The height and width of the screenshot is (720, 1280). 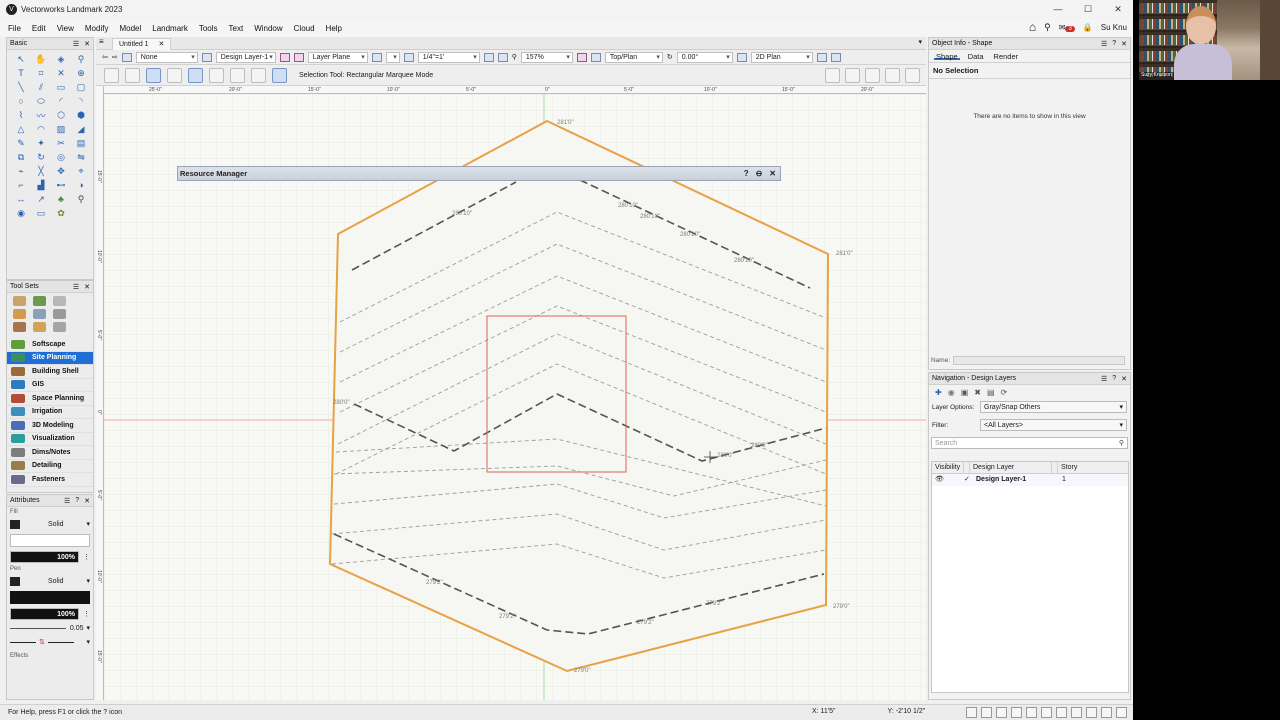 What do you see at coordinates (1031, 712) in the screenshot?
I see `snap-distance-icon` at bounding box center [1031, 712].